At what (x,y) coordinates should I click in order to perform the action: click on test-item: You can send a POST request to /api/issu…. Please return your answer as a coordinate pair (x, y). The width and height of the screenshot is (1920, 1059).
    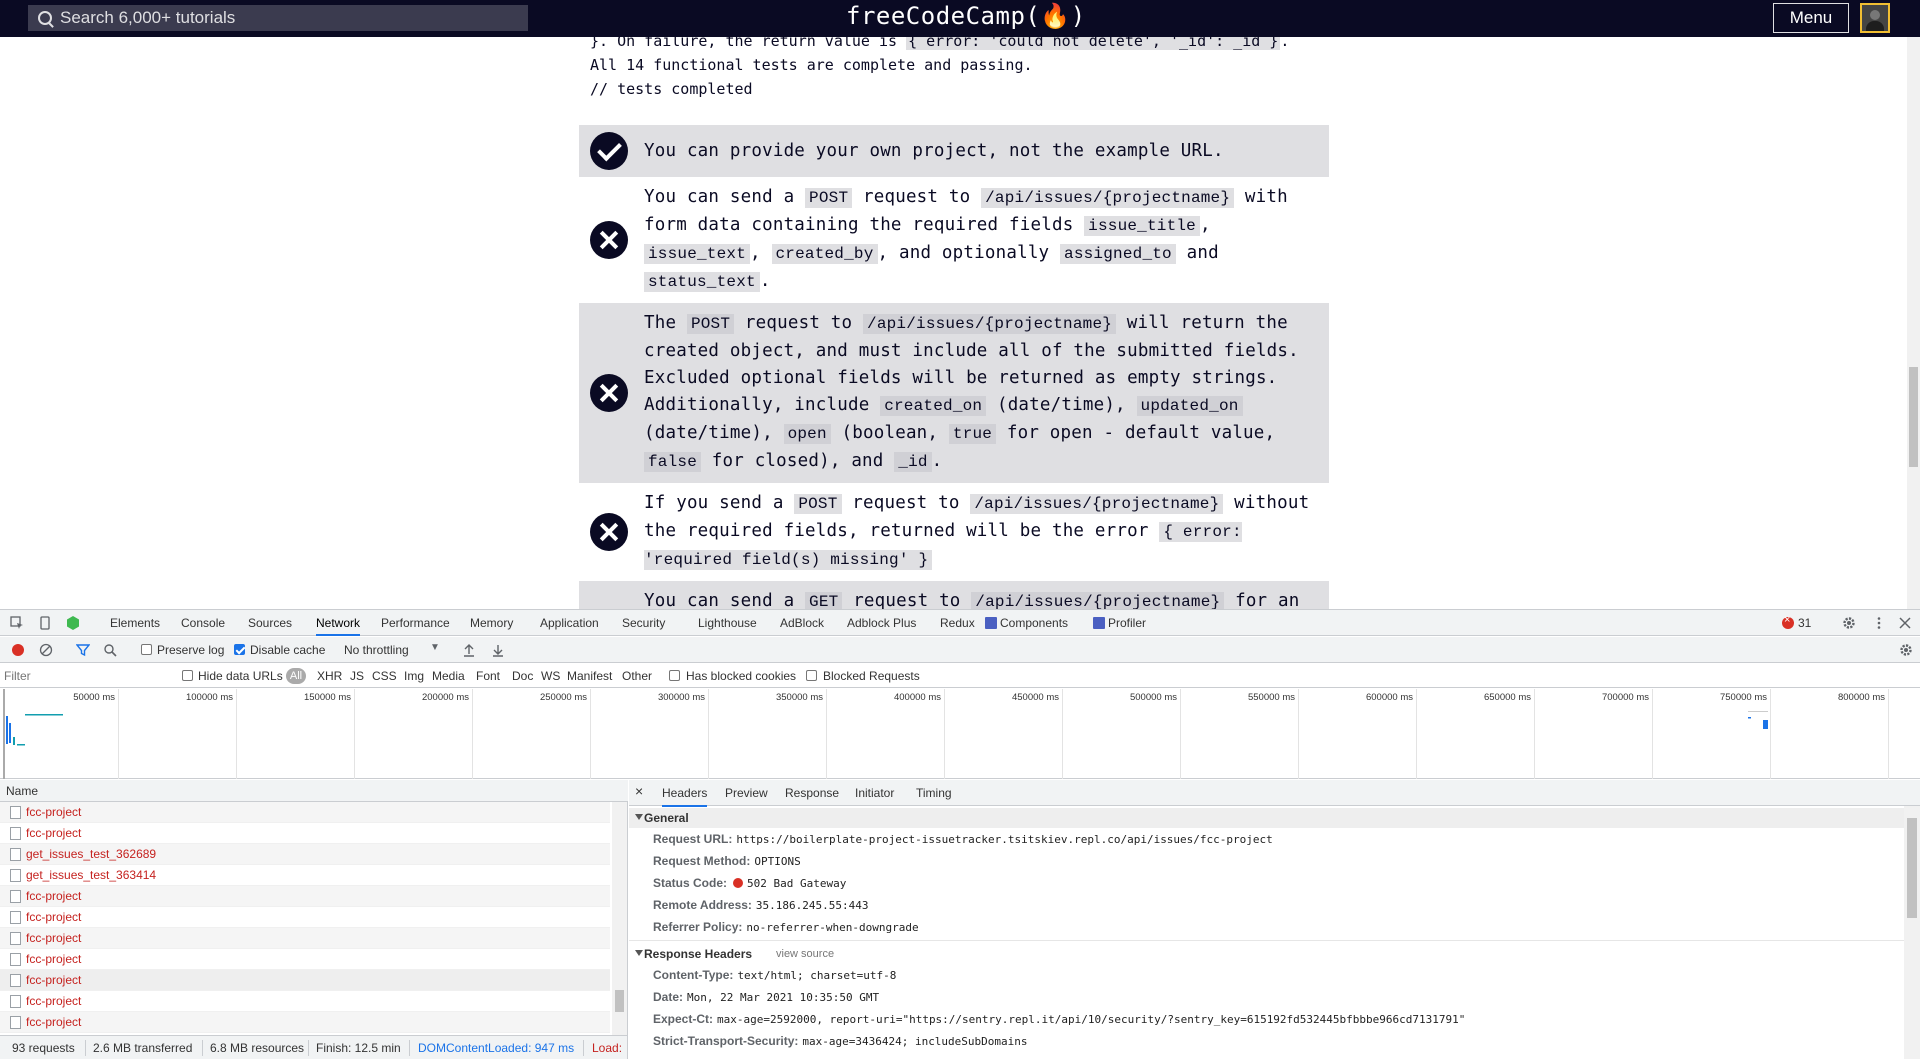
    Looking at the image, I should click on (954, 240).